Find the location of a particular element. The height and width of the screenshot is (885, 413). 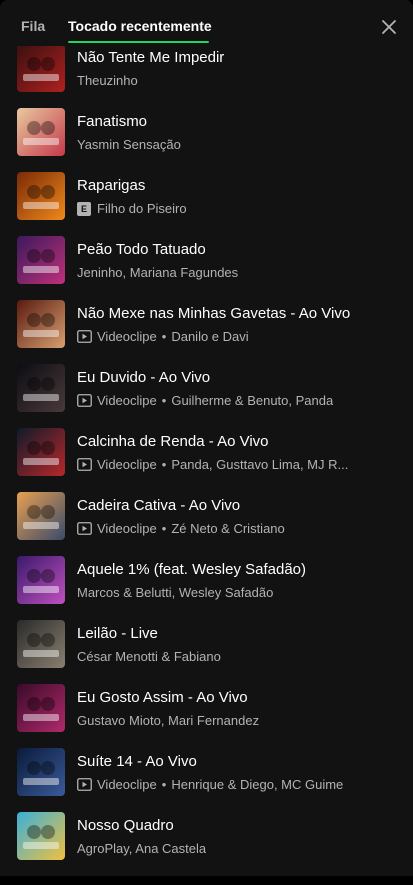

close-button is located at coordinates (389, 27).